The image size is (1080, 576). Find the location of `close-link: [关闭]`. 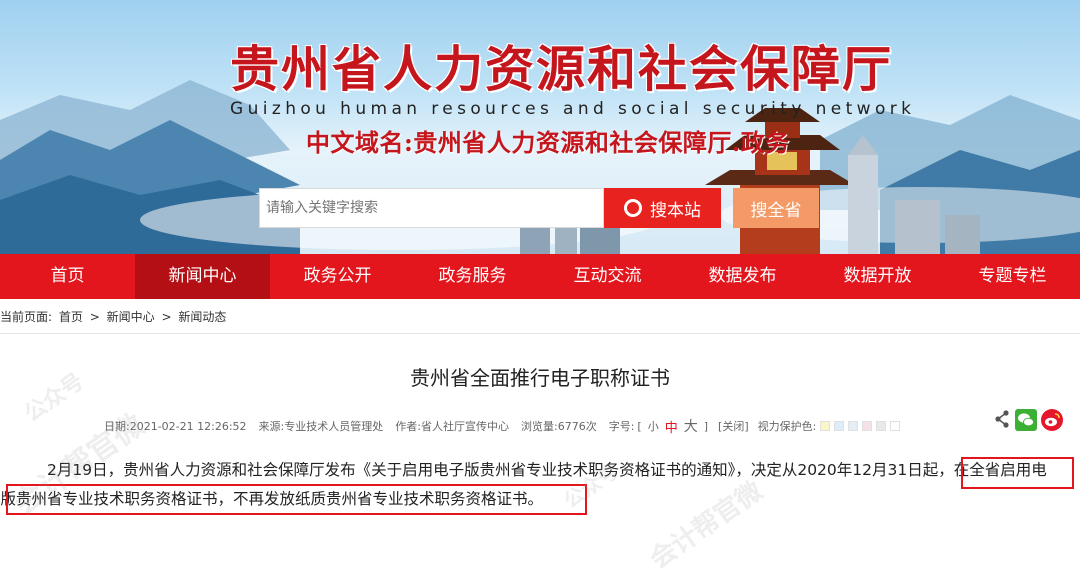

close-link: [关闭] is located at coordinates (733, 426).